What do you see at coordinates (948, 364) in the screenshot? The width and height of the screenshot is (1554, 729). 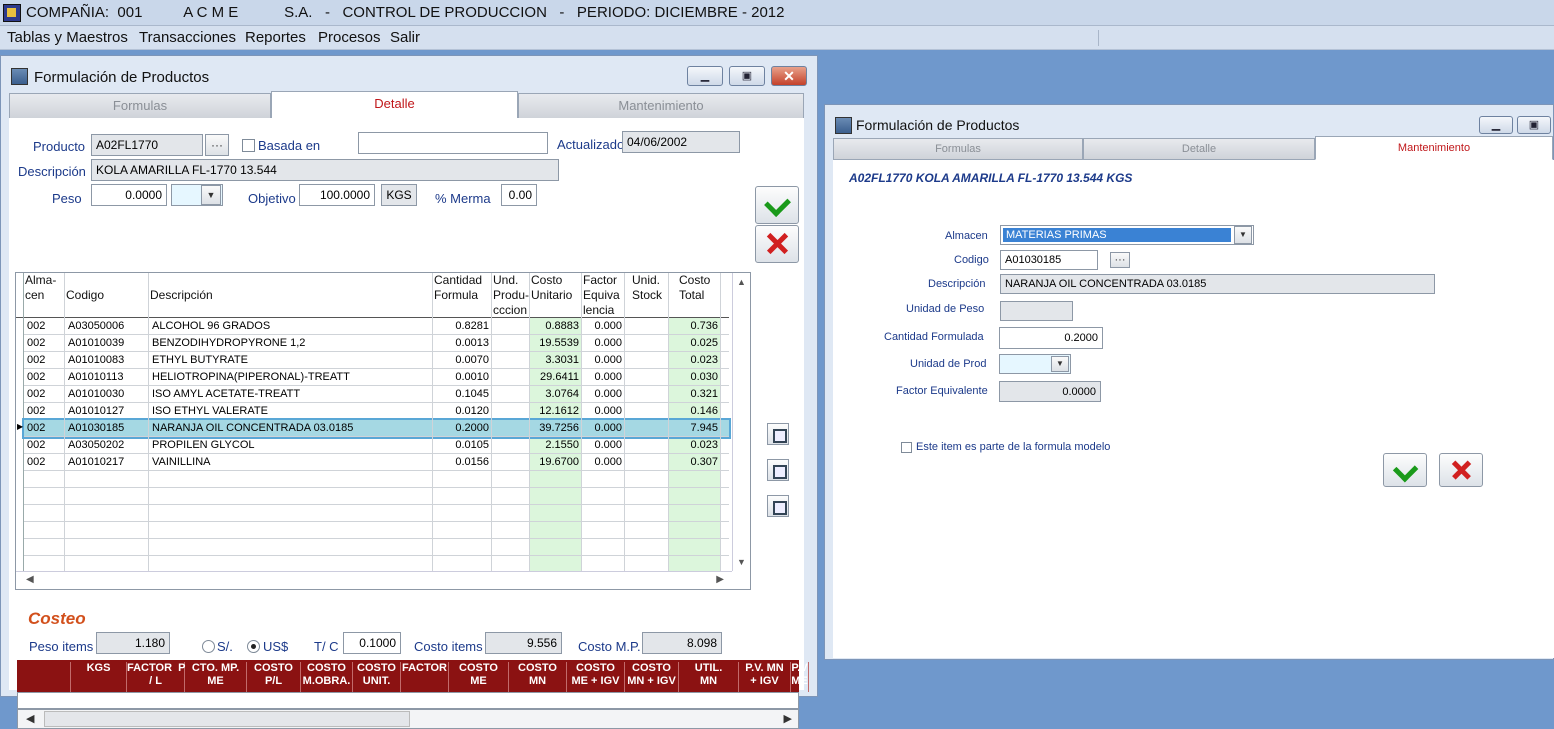 I see `unidad-prod-label: Unidad de Prod` at bounding box center [948, 364].